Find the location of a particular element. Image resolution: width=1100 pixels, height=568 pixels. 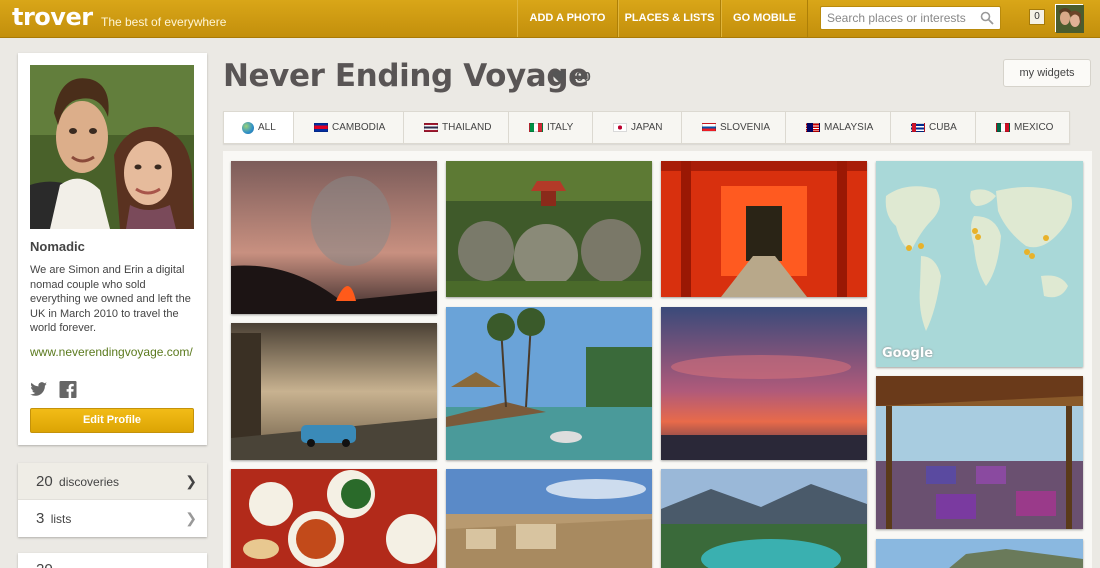

tab-japan: JAPAN is located at coordinates (637, 127).